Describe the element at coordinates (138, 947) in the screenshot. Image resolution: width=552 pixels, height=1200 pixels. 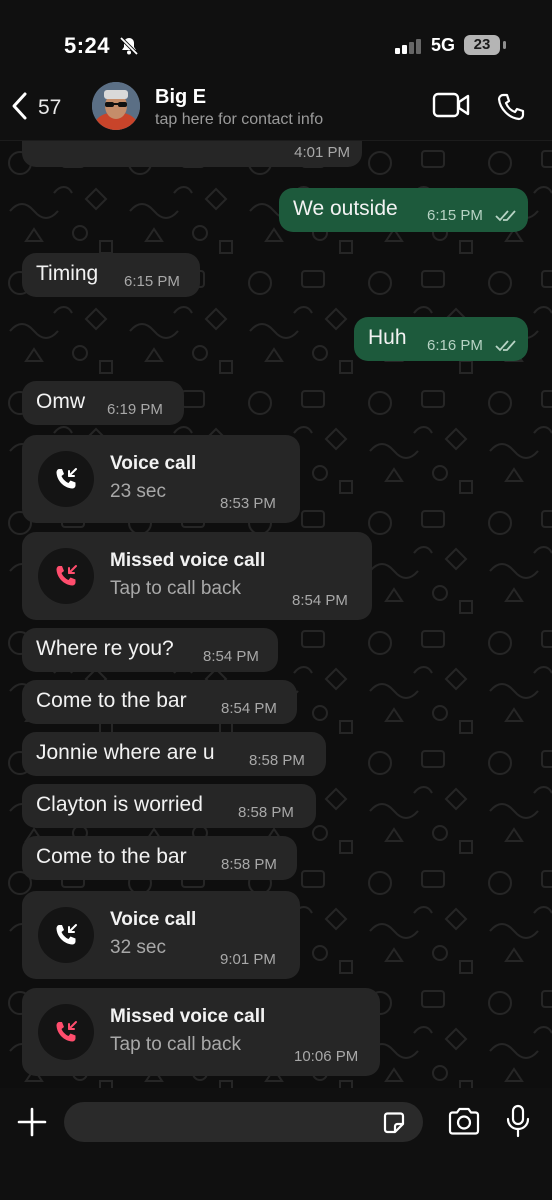
I see `call-duration: 32 sec` at that location.